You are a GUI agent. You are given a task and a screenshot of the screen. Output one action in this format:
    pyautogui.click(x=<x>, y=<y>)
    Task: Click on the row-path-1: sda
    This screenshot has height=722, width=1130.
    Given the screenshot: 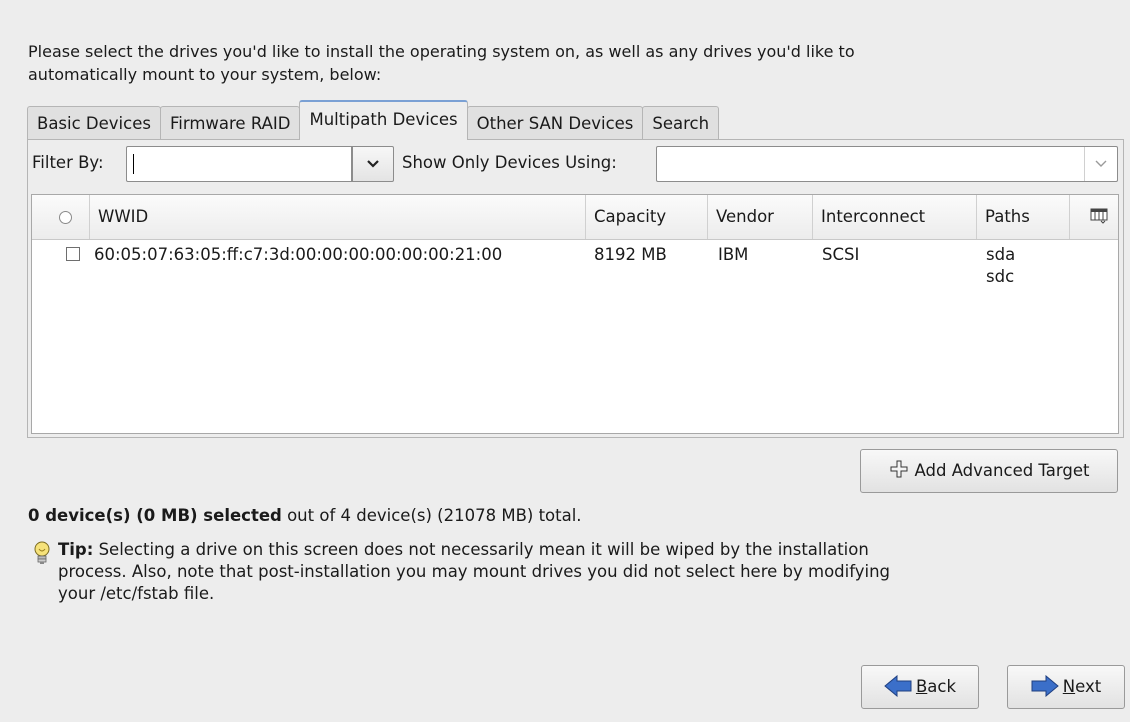 What is the action you would take?
    pyautogui.click(x=1001, y=254)
    